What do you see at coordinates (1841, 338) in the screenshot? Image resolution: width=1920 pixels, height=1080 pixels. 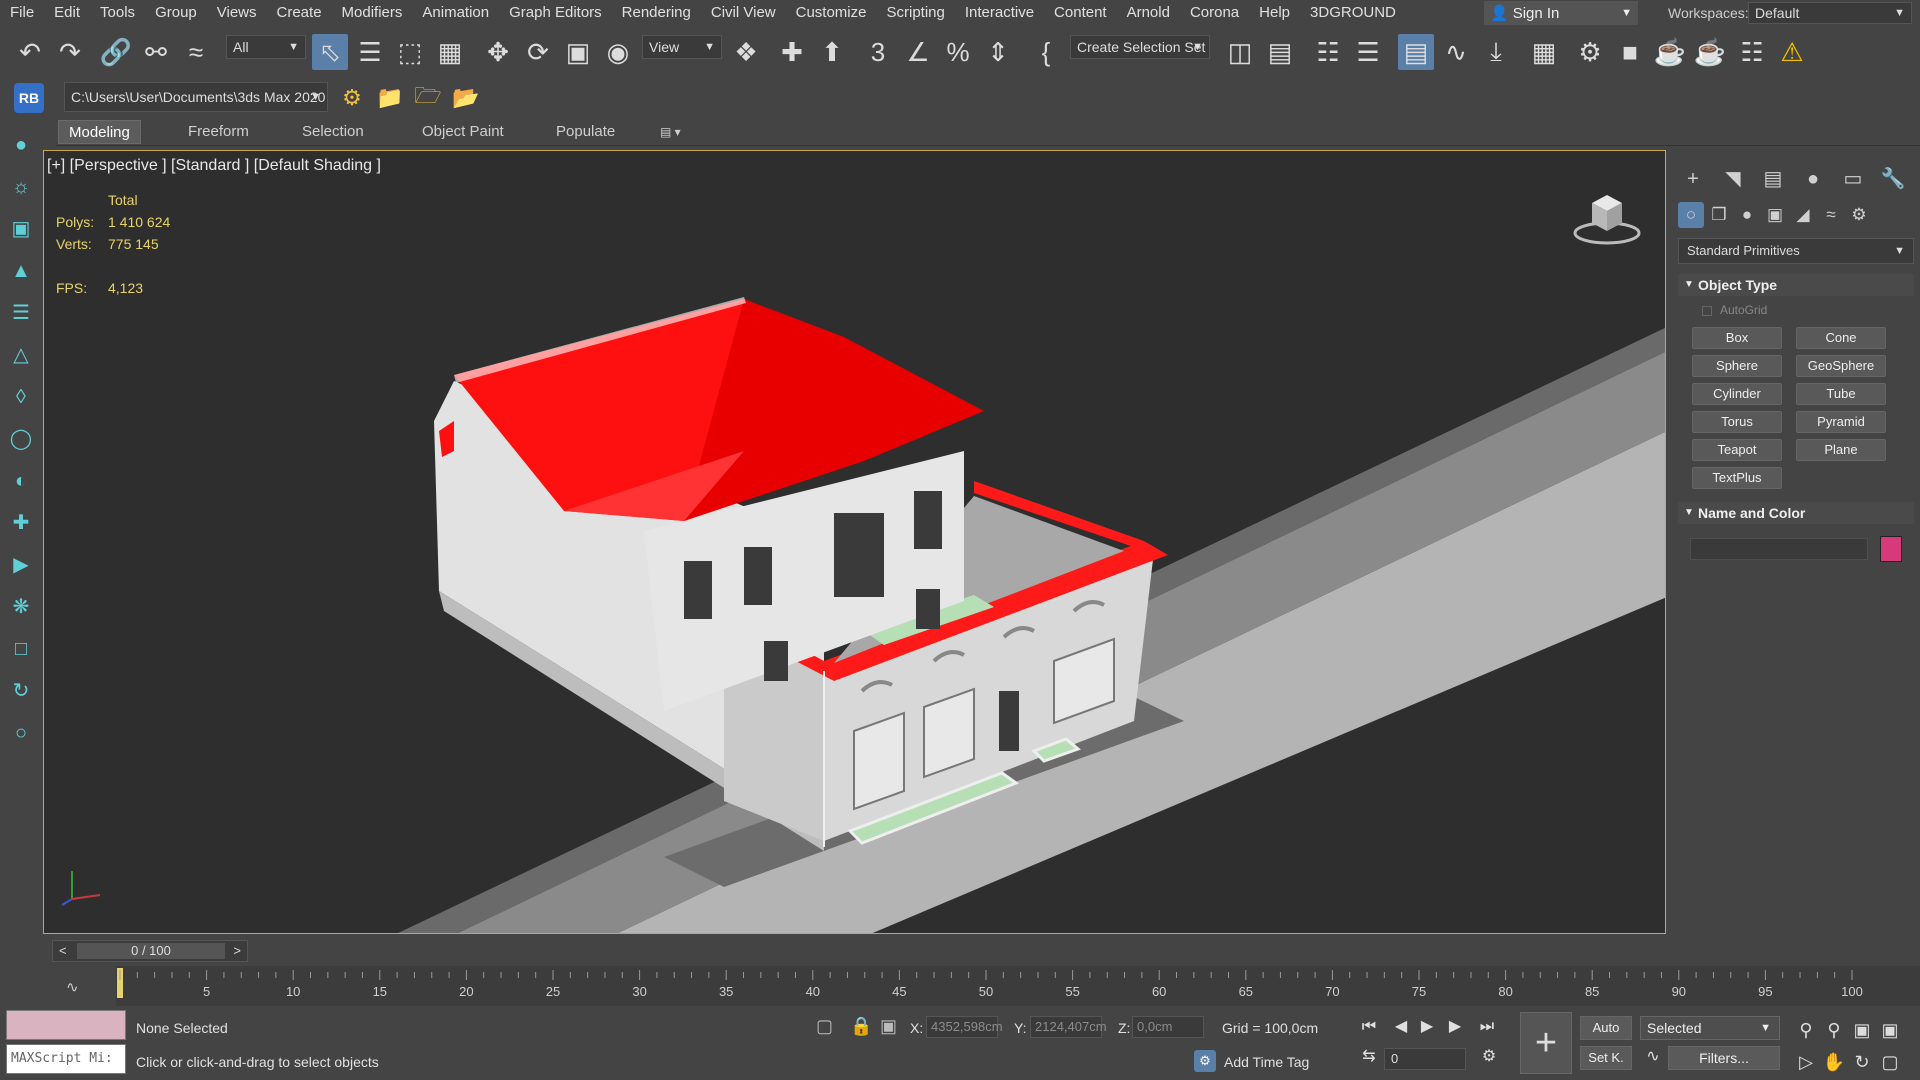 I see `create-cone-button: Cone` at bounding box center [1841, 338].